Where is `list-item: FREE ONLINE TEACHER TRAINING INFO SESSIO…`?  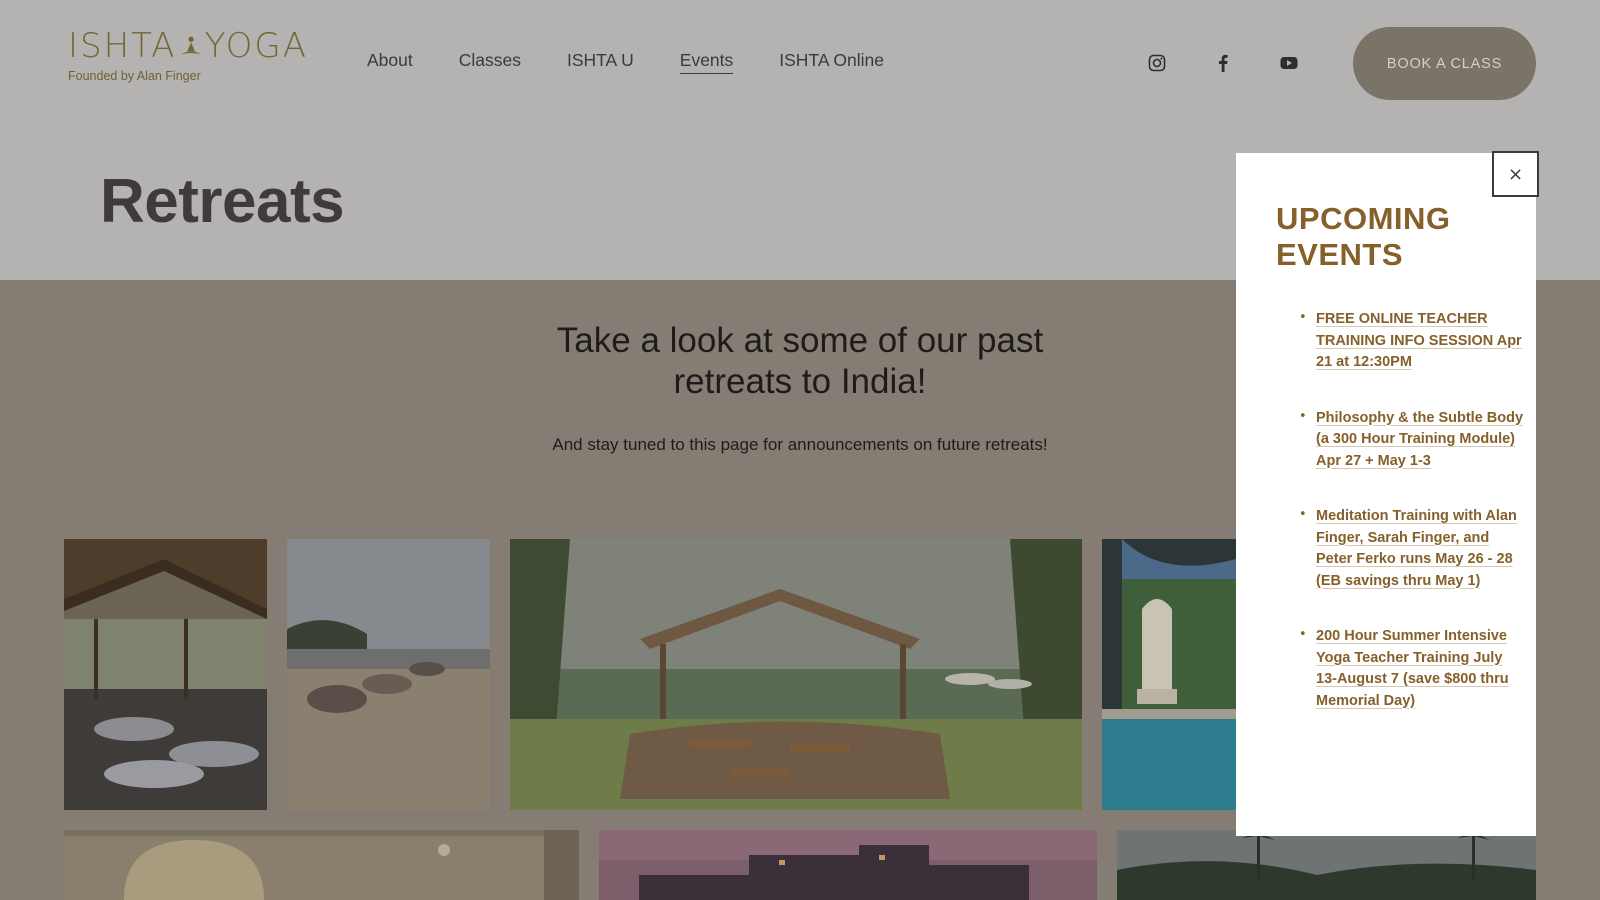
list-item: FREE ONLINE TEACHER TRAINING INFO SESSIO… is located at coordinates (1401, 340).